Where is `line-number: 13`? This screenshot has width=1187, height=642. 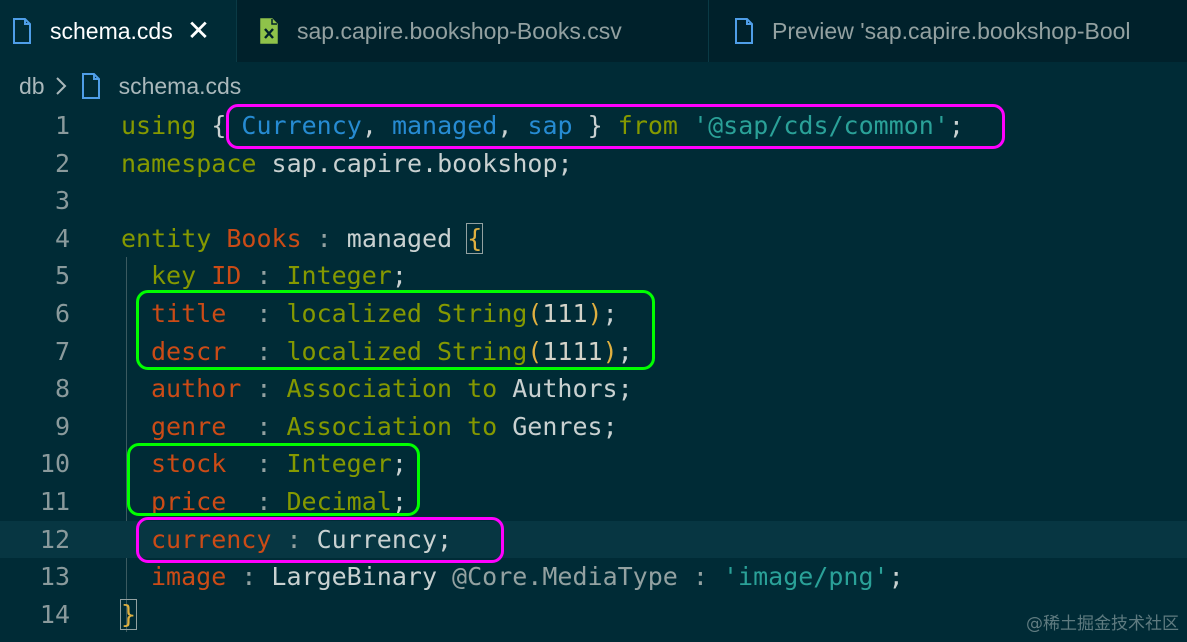 line-number: 13 is located at coordinates (54, 577).